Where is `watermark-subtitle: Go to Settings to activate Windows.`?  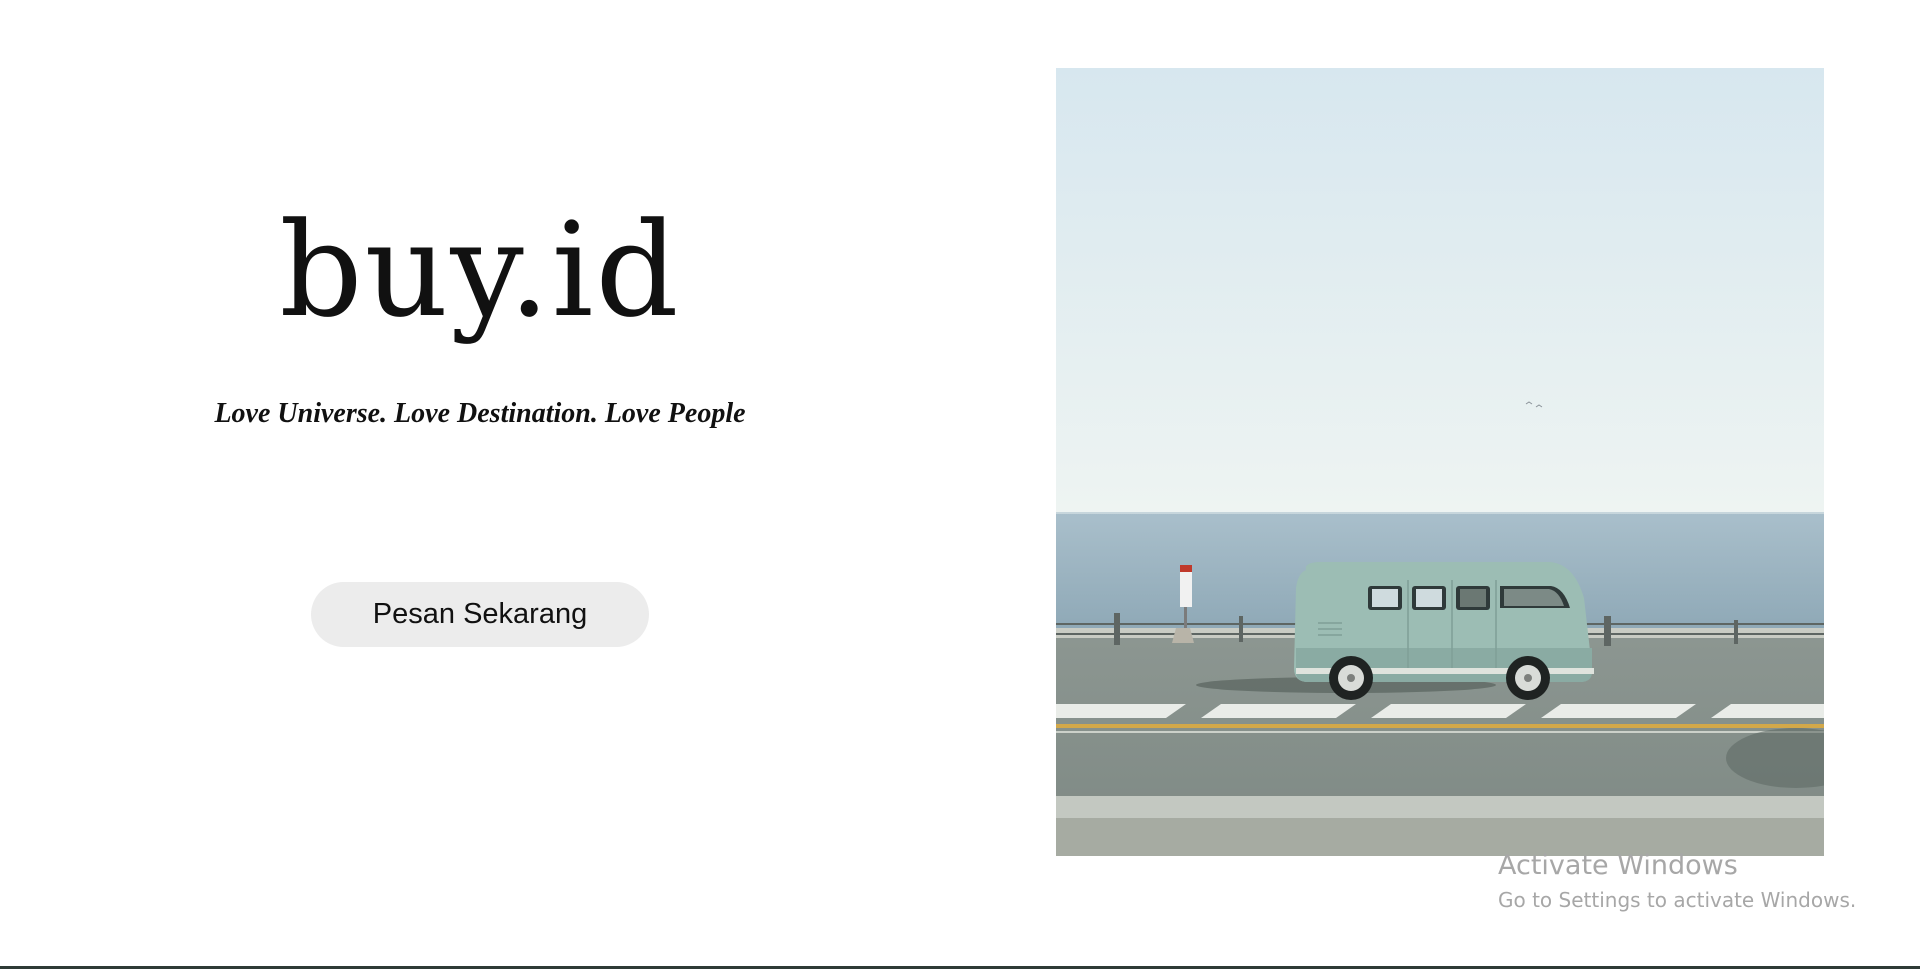 watermark-subtitle: Go to Settings to activate Windows. is located at coordinates (1677, 900).